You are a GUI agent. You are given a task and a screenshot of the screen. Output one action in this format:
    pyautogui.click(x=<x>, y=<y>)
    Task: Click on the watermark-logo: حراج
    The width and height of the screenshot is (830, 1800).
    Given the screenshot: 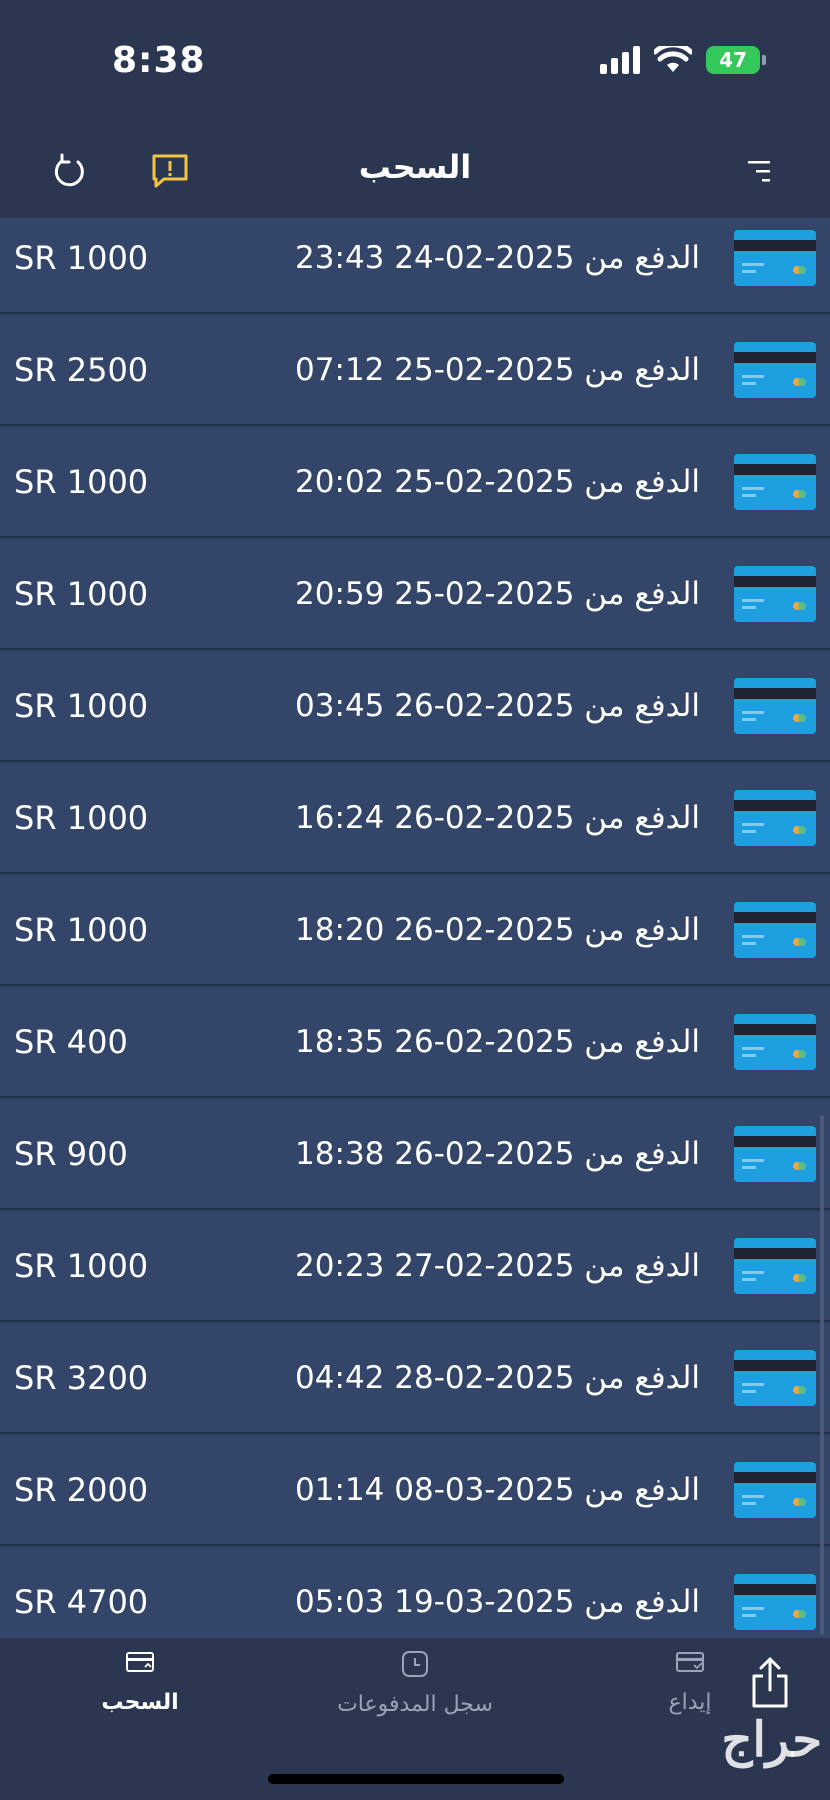 What is the action you would take?
    pyautogui.click(x=771, y=1740)
    